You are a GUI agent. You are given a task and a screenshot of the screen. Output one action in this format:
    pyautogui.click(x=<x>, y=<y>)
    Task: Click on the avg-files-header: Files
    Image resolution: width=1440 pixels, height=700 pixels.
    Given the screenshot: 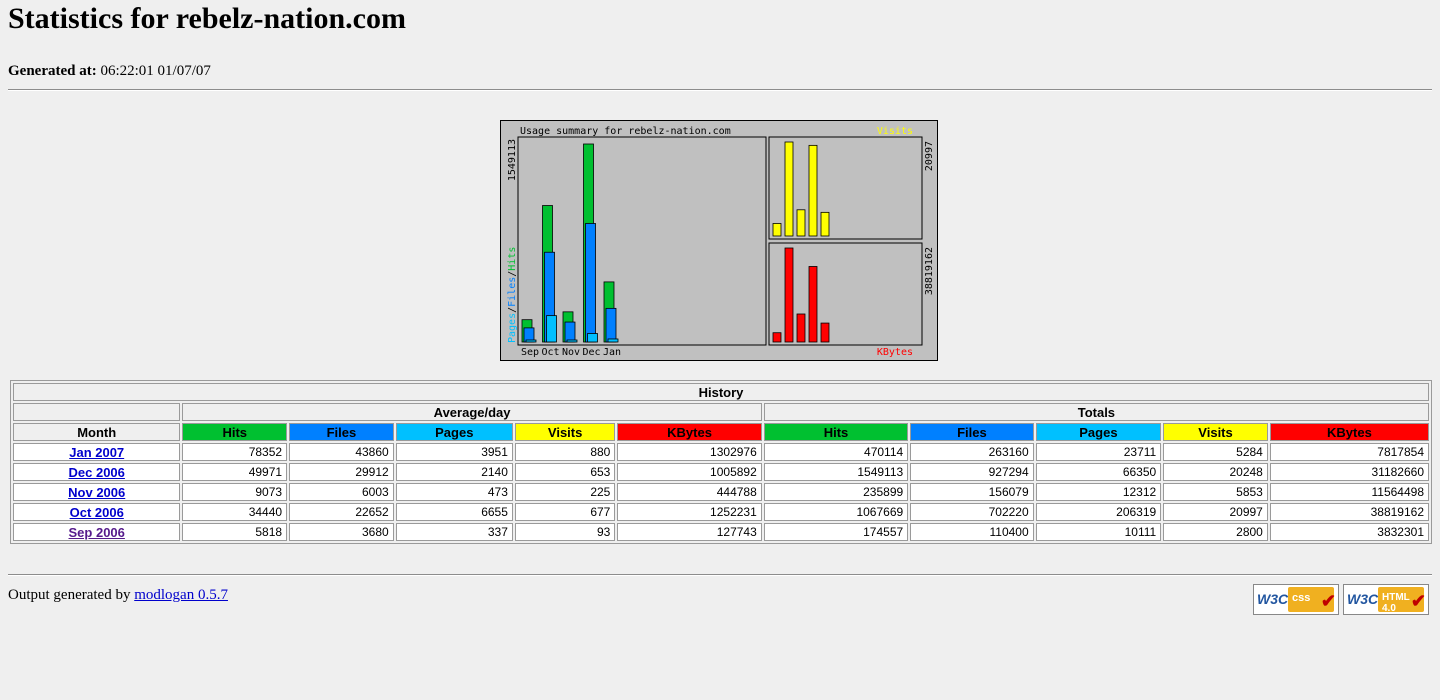 What is the action you would take?
    pyautogui.click(x=341, y=432)
    